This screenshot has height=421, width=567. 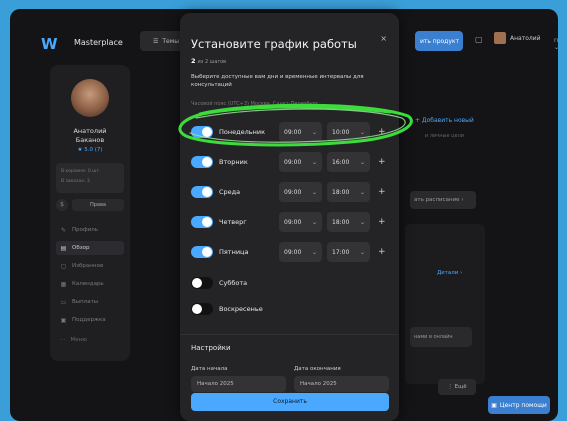 I want to click on nav-icon: ▣, so click(x=63, y=320).